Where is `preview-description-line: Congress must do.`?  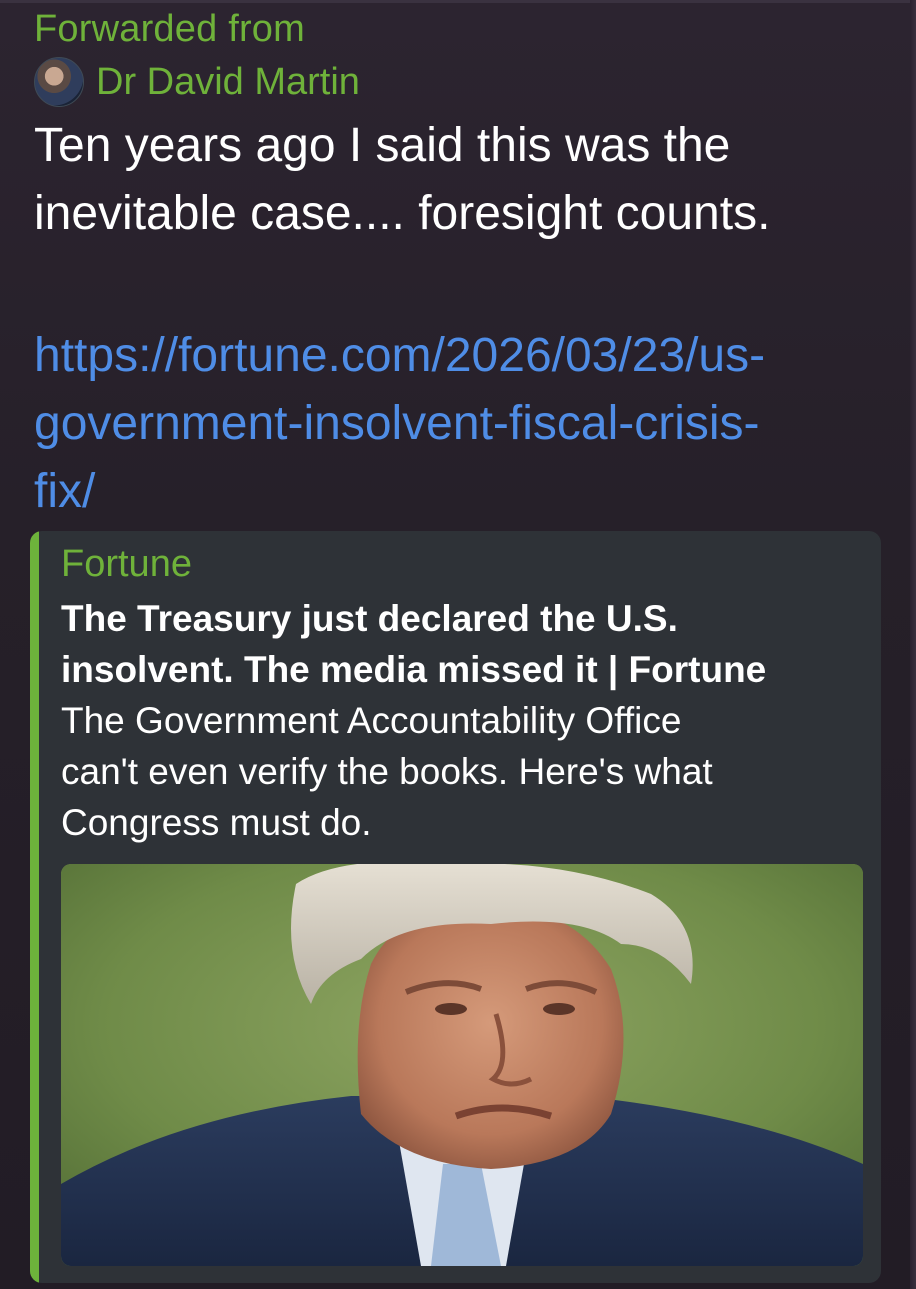 preview-description-line: Congress must do. is located at coordinates (216, 822).